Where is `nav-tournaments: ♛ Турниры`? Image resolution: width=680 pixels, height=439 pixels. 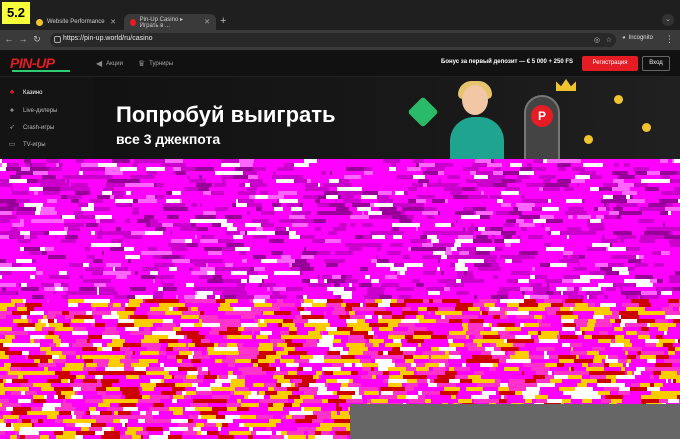
nav-tournaments: ♛ Турниры is located at coordinates (155, 63).